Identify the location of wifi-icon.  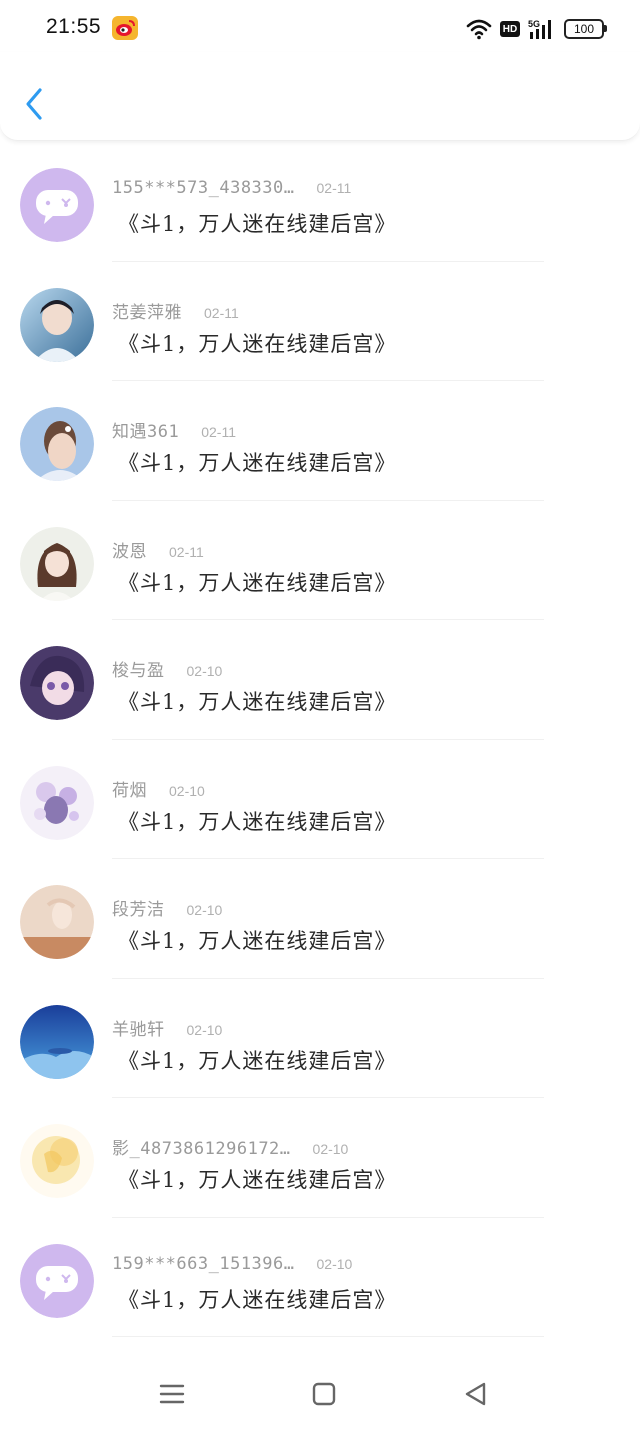
(479, 29).